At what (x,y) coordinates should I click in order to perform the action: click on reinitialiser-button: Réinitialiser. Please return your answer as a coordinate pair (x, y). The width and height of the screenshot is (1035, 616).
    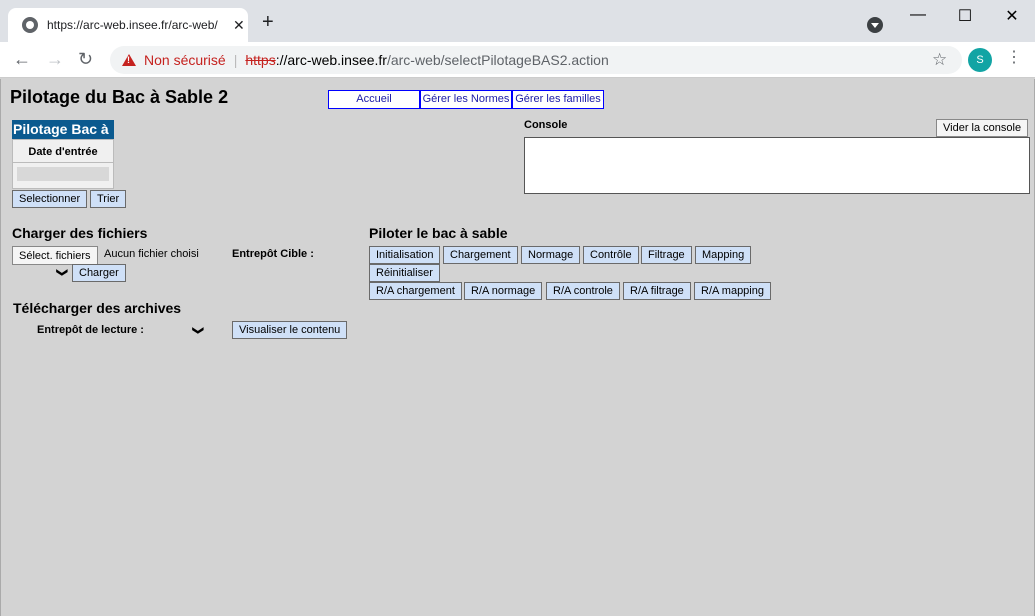
    Looking at the image, I should click on (404, 273).